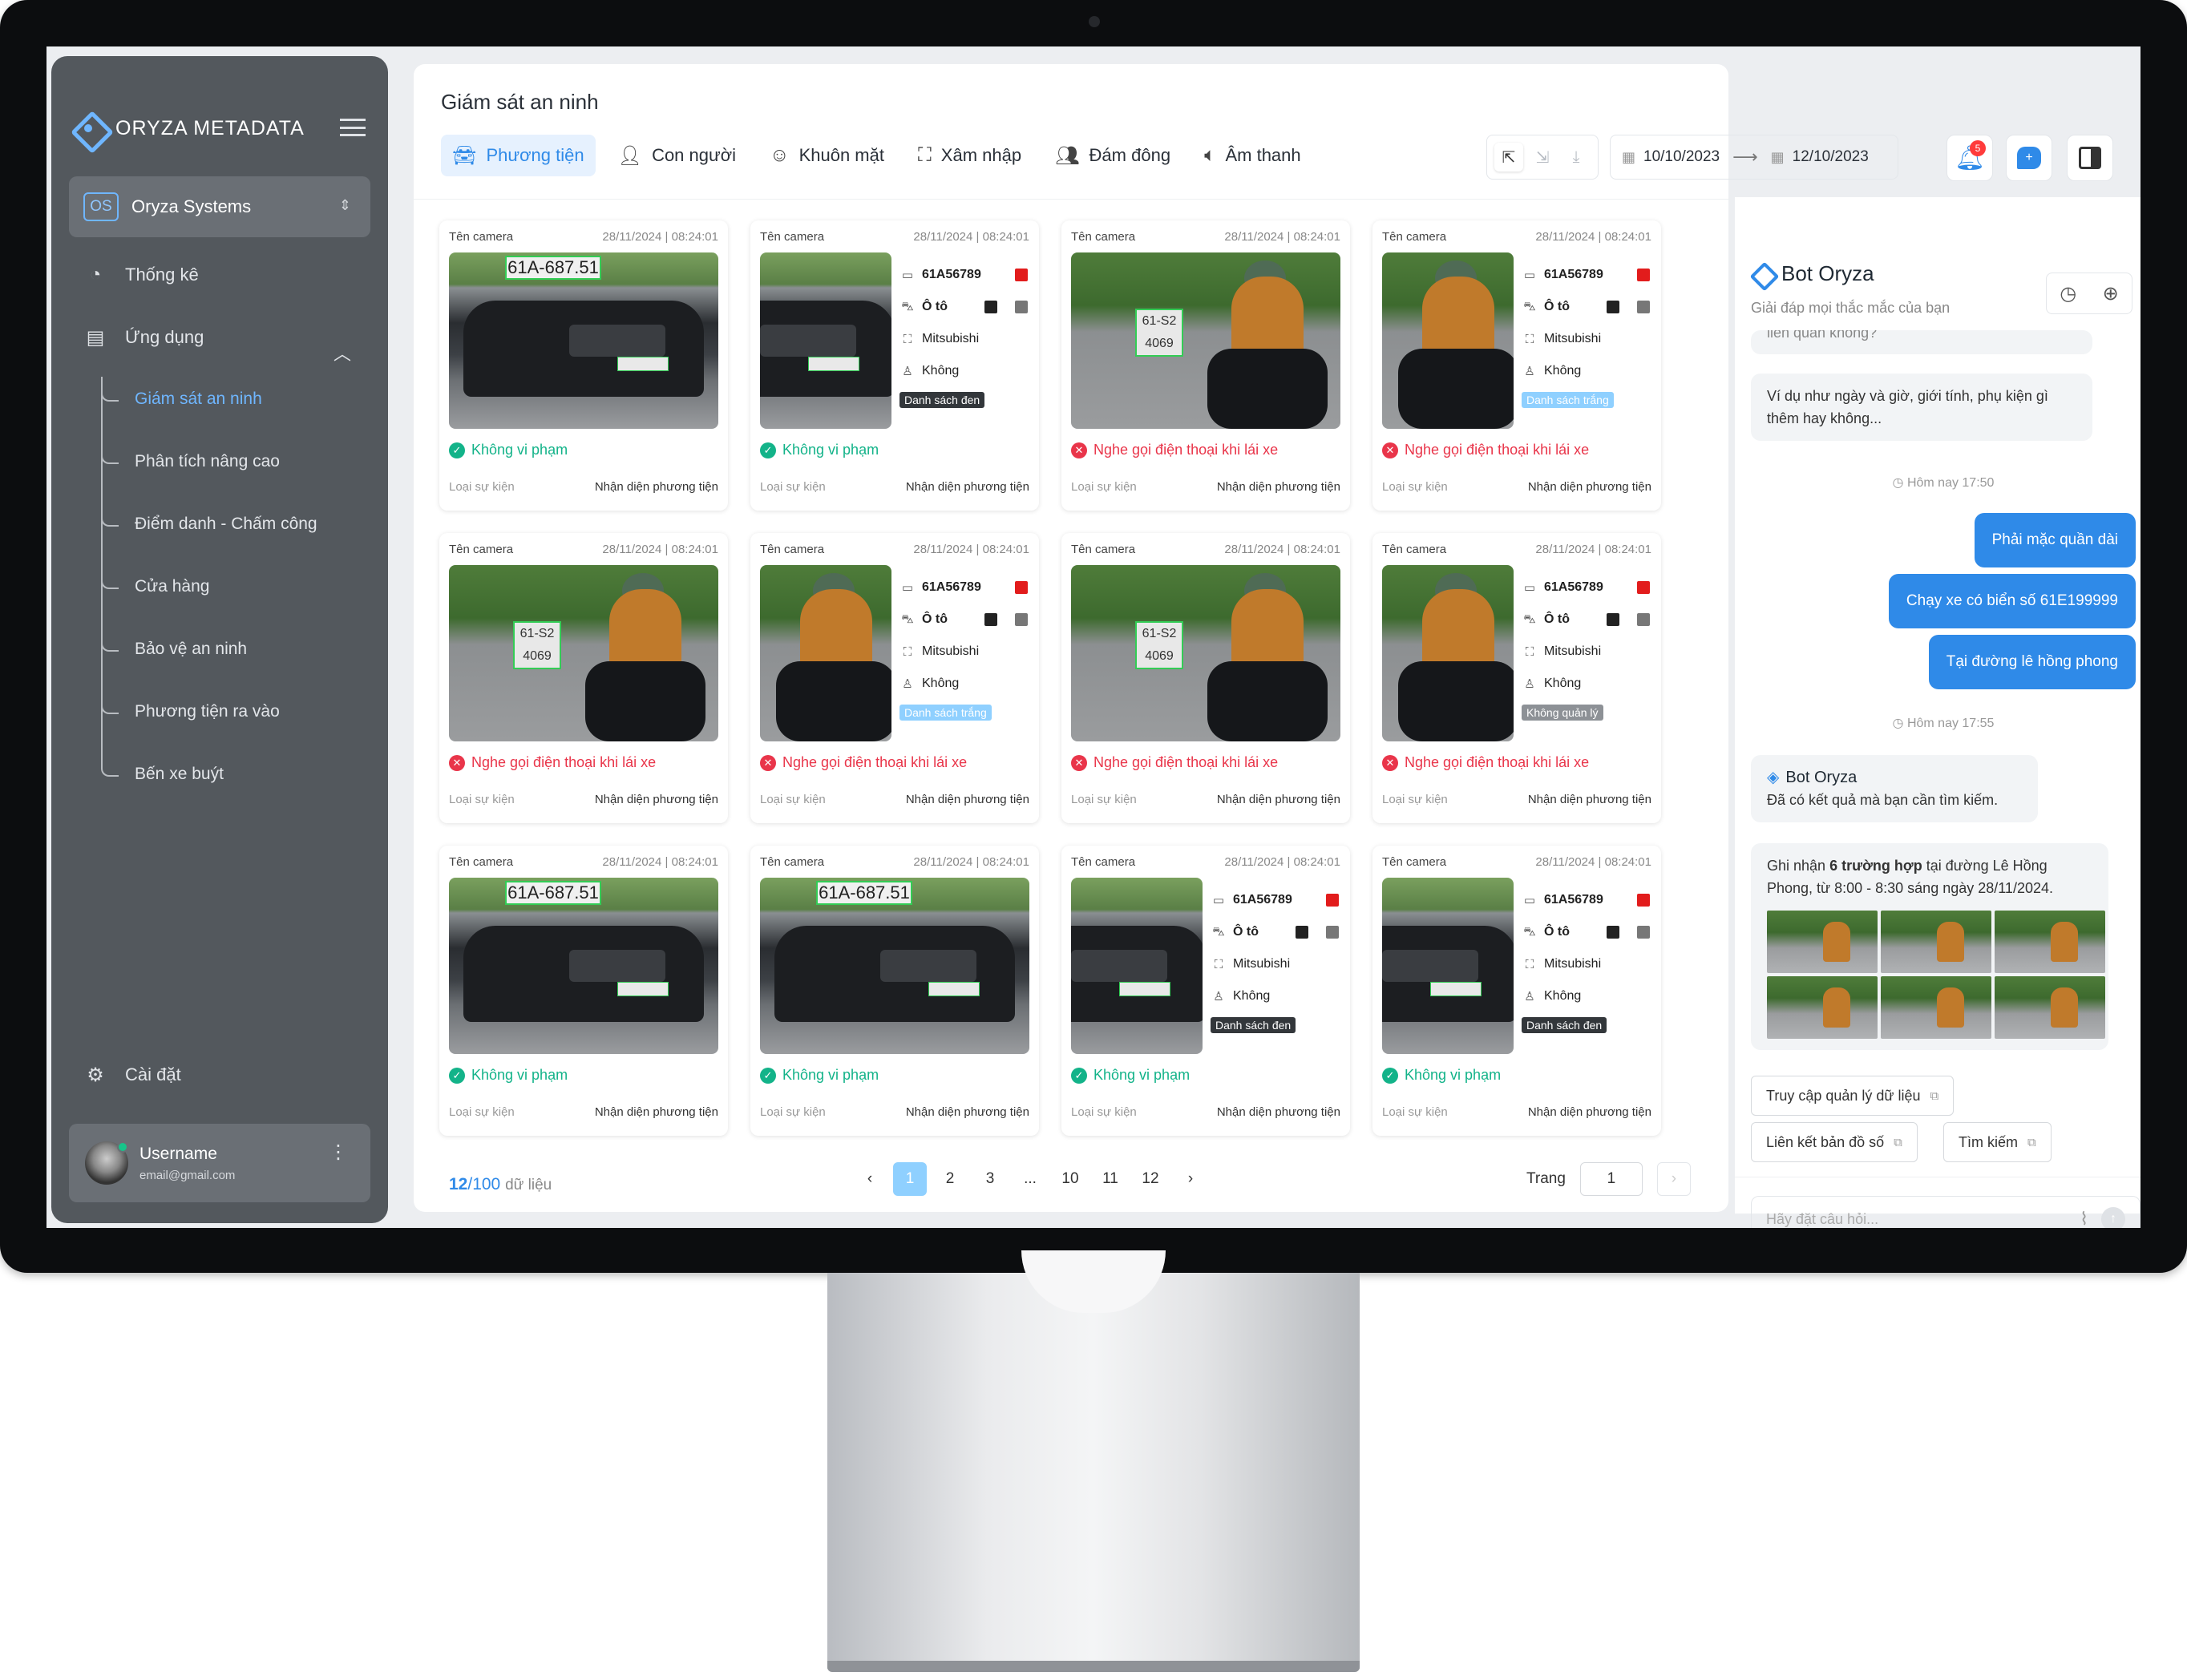  I want to click on sub-item-attendance: Điểm danh - Chấm công, so click(209, 524).